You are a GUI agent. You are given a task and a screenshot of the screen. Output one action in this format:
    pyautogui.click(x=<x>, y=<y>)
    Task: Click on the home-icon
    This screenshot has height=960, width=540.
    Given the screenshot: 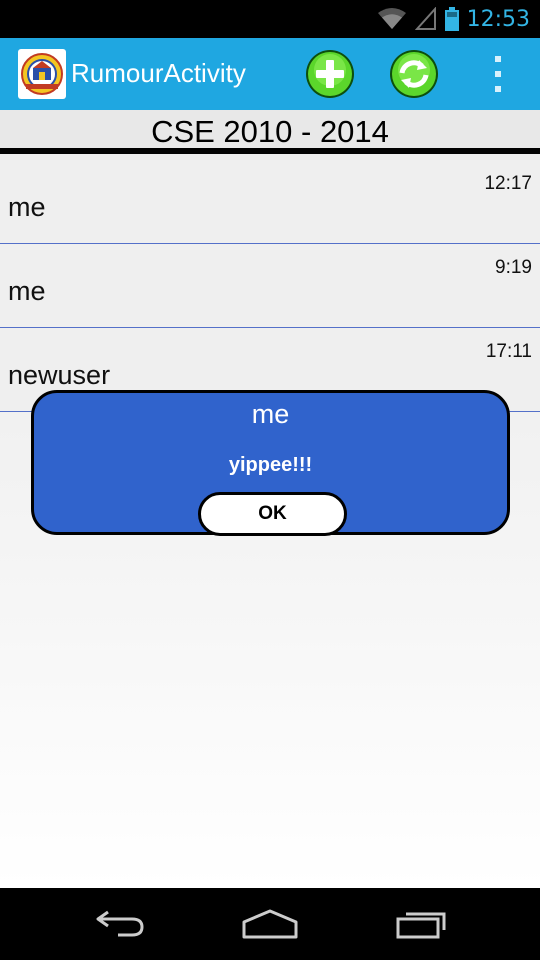 What is the action you would take?
    pyautogui.click(x=270, y=924)
    